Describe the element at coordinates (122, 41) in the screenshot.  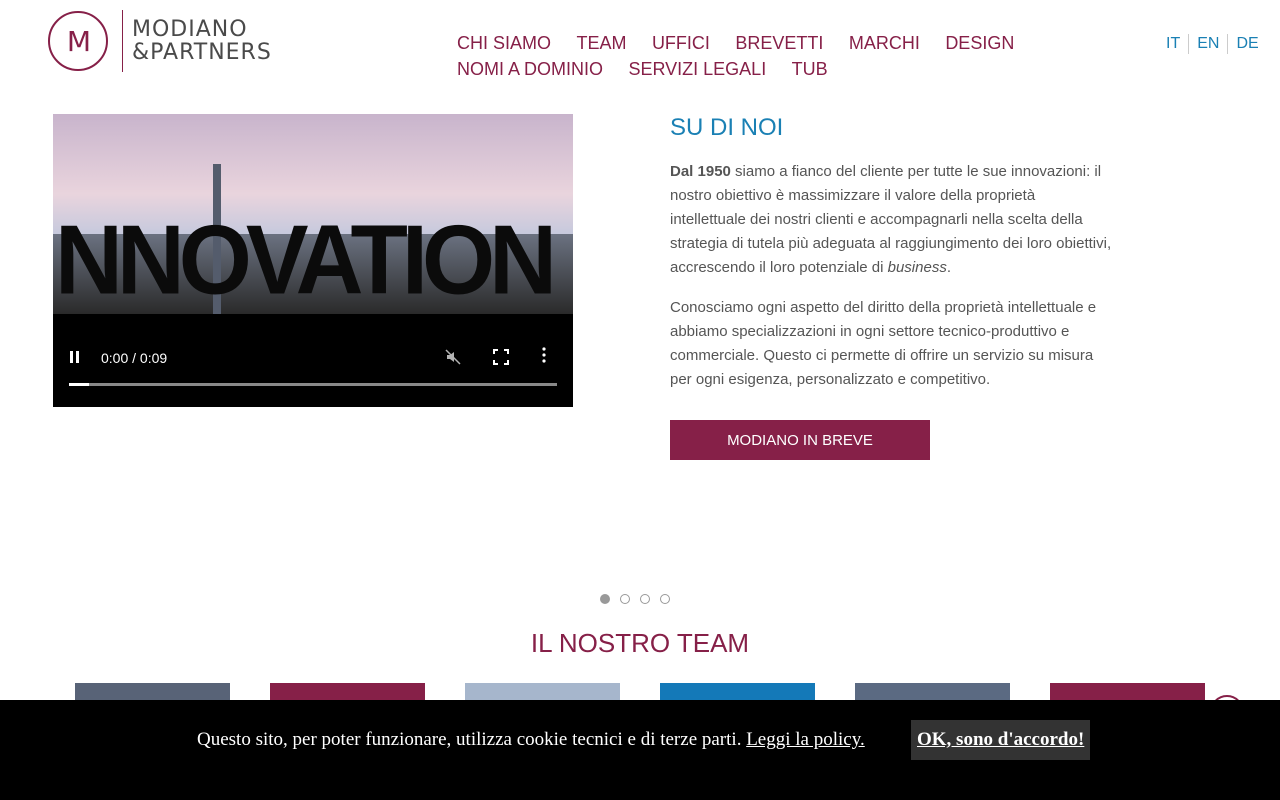
I see `logo-divider` at that location.